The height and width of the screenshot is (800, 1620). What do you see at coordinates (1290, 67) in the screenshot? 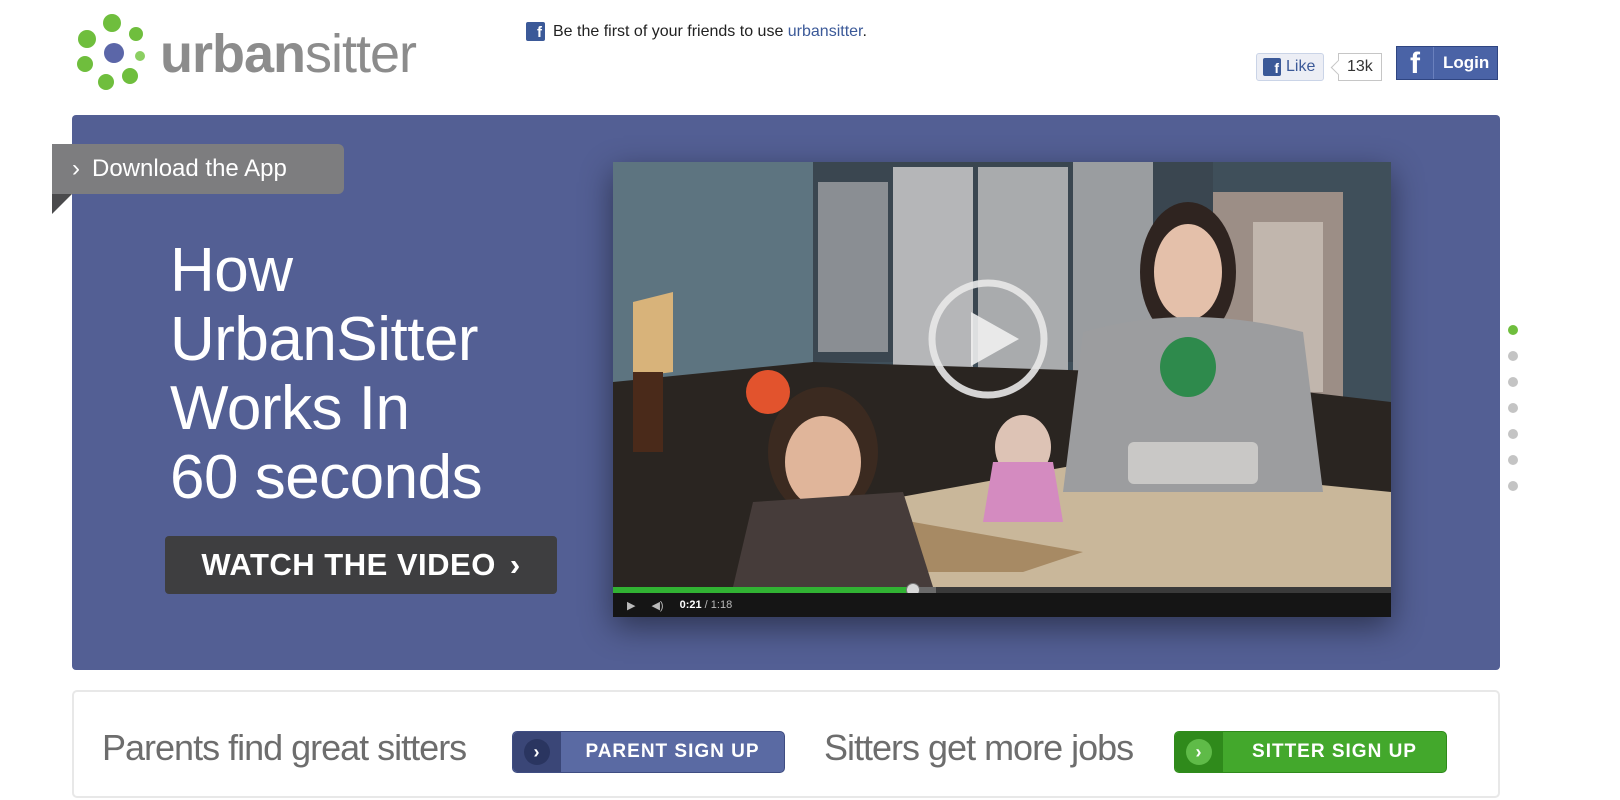
I see `facebook-like-button: f Like` at bounding box center [1290, 67].